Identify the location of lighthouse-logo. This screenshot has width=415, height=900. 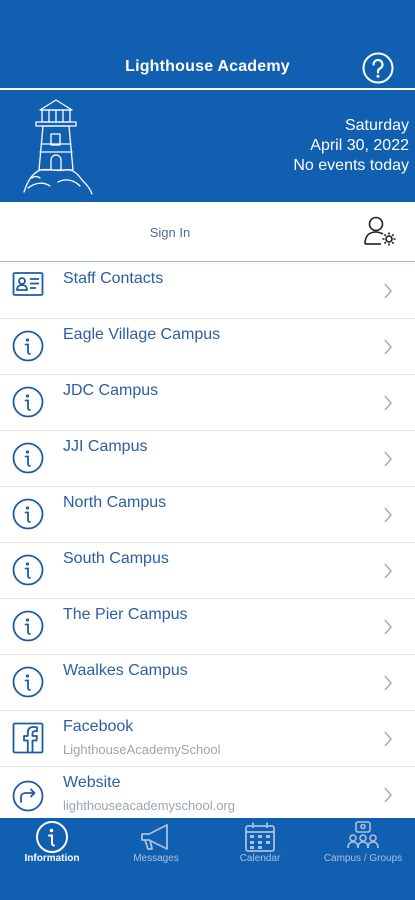
(58, 147).